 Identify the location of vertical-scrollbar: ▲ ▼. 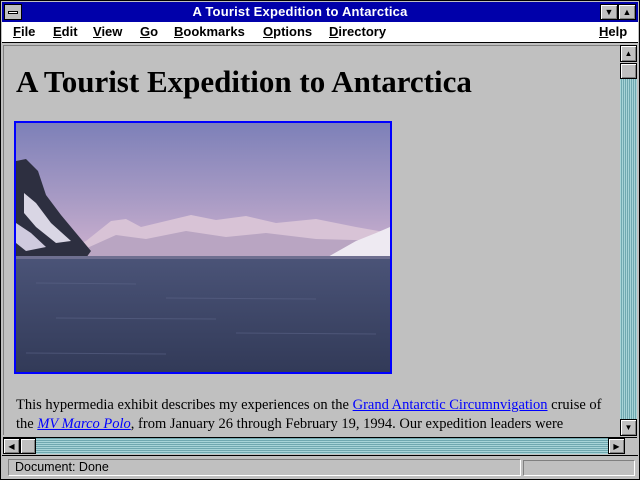
(628, 241).